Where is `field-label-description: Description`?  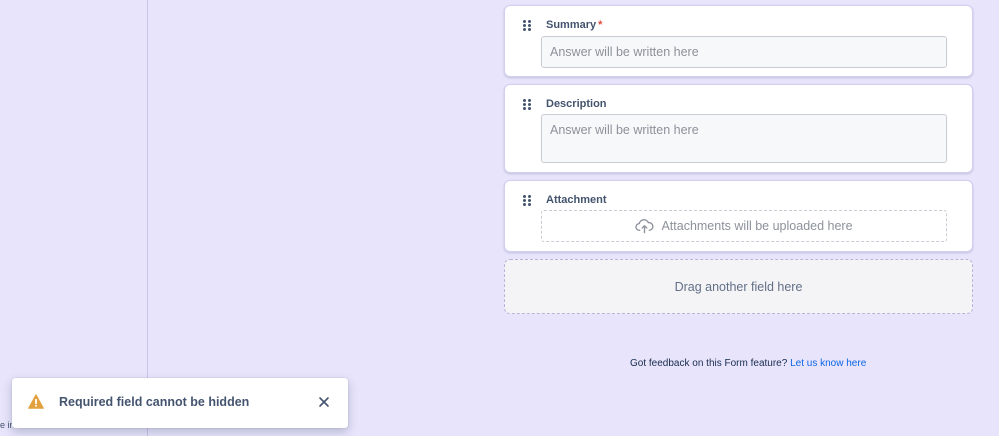 field-label-description: Description is located at coordinates (576, 104).